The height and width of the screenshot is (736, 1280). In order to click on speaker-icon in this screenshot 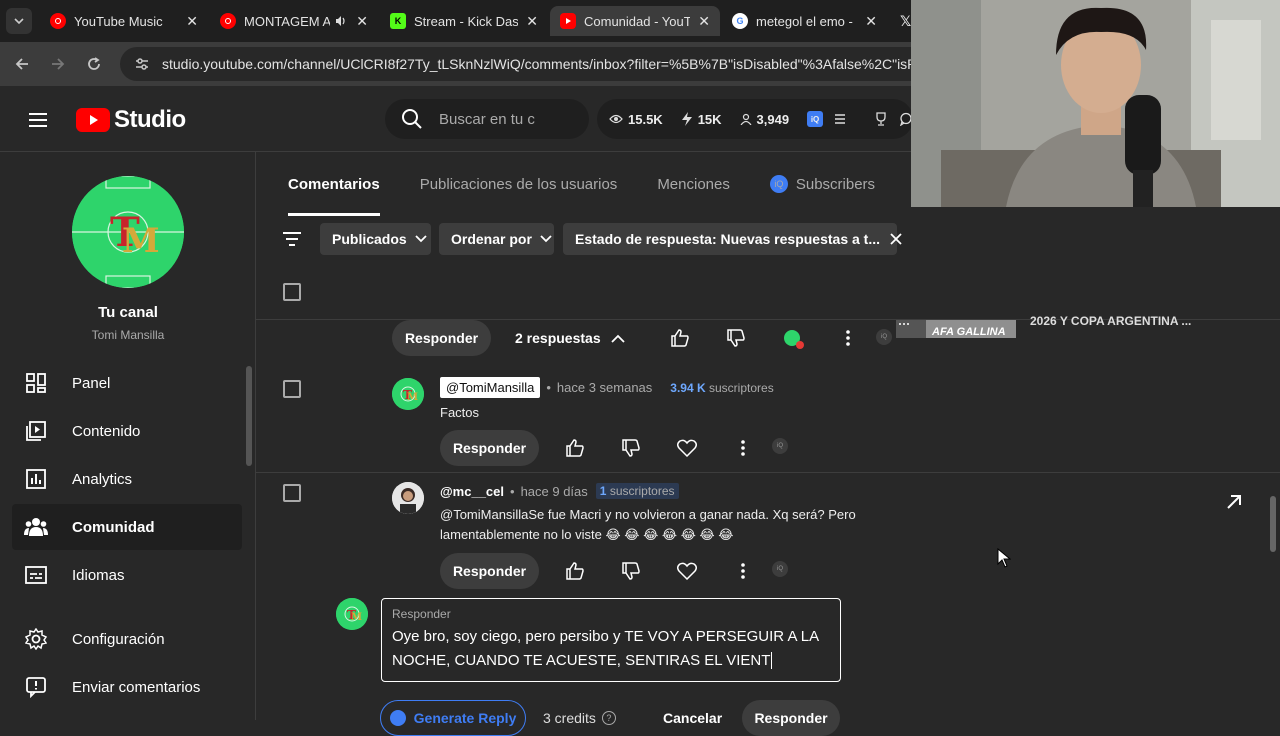, I will do `click(341, 21)`.